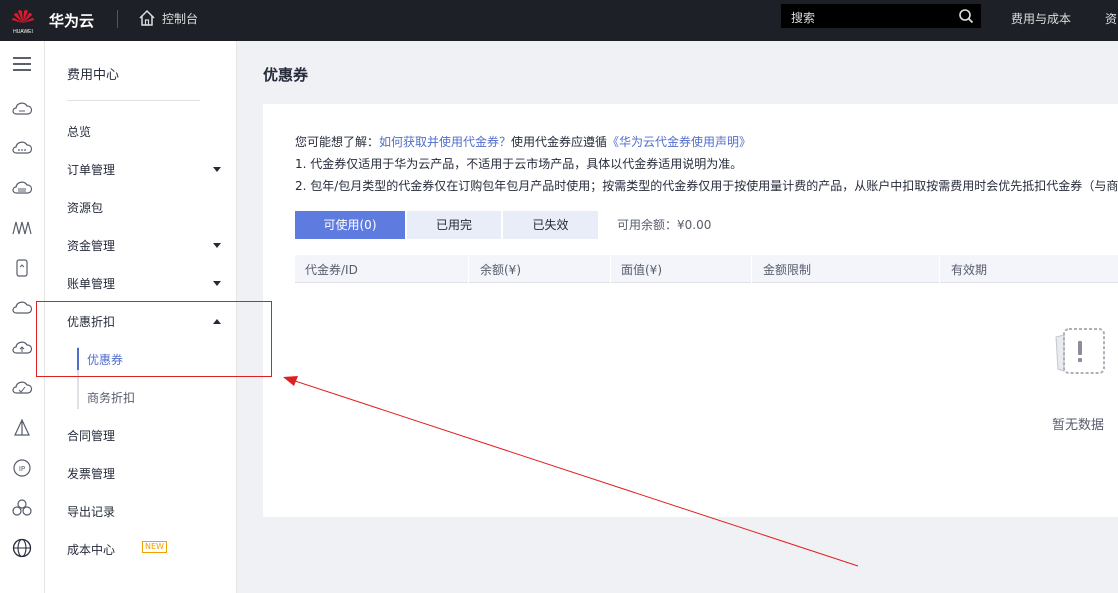 Image resolution: width=1118 pixels, height=593 pixels. Describe the element at coordinates (180, 18) in the screenshot. I see `console-link: 控制台` at that location.